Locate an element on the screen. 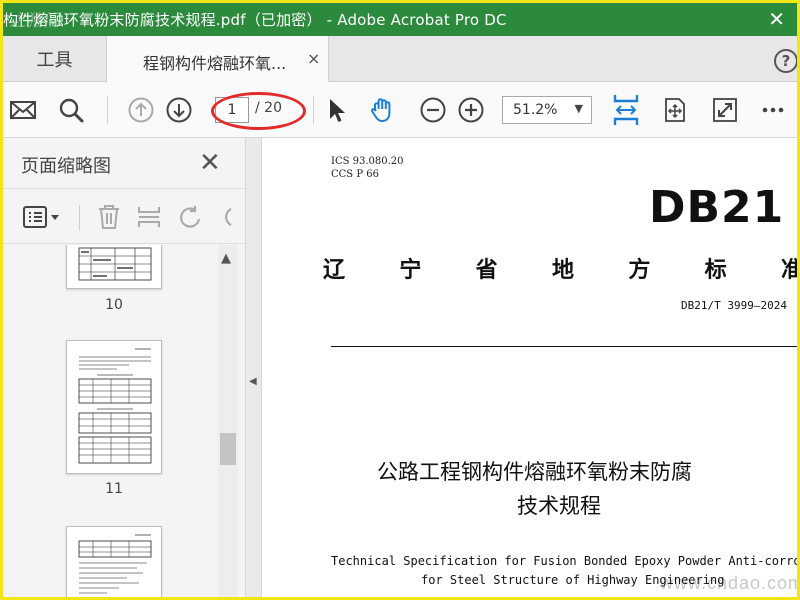 This screenshot has width=800, height=600. panel-divider is located at coordinates (79, 218).